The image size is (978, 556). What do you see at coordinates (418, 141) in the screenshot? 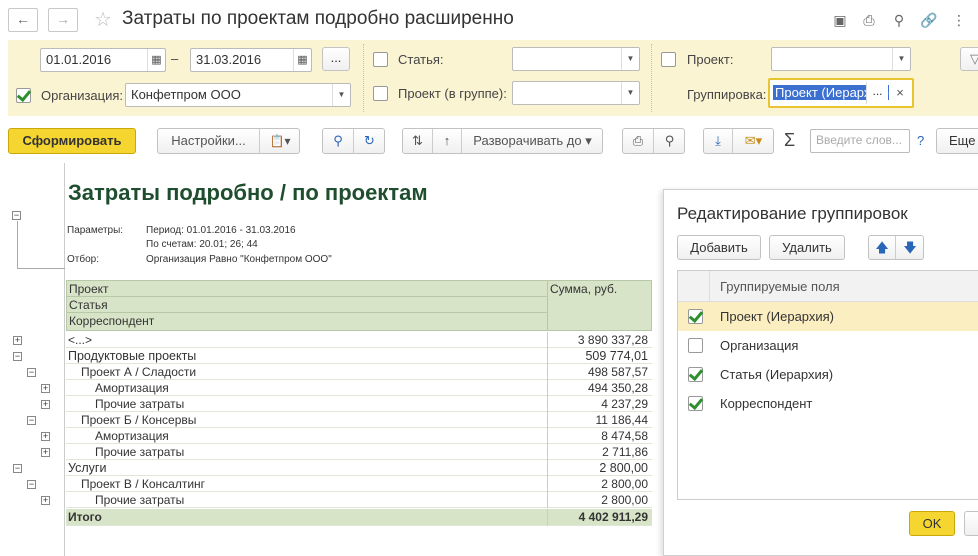
I see `collapse-sort-icon: ⇅` at bounding box center [418, 141].